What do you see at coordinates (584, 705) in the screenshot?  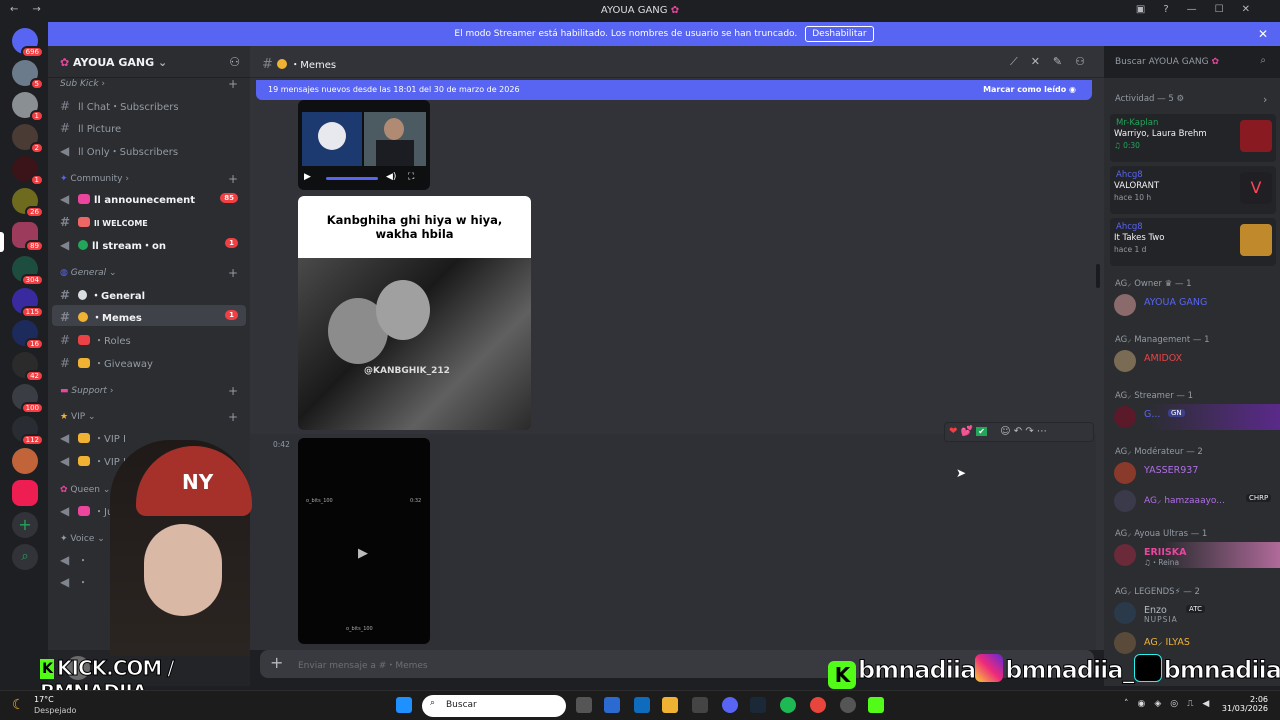 I see `task-view-icon` at bounding box center [584, 705].